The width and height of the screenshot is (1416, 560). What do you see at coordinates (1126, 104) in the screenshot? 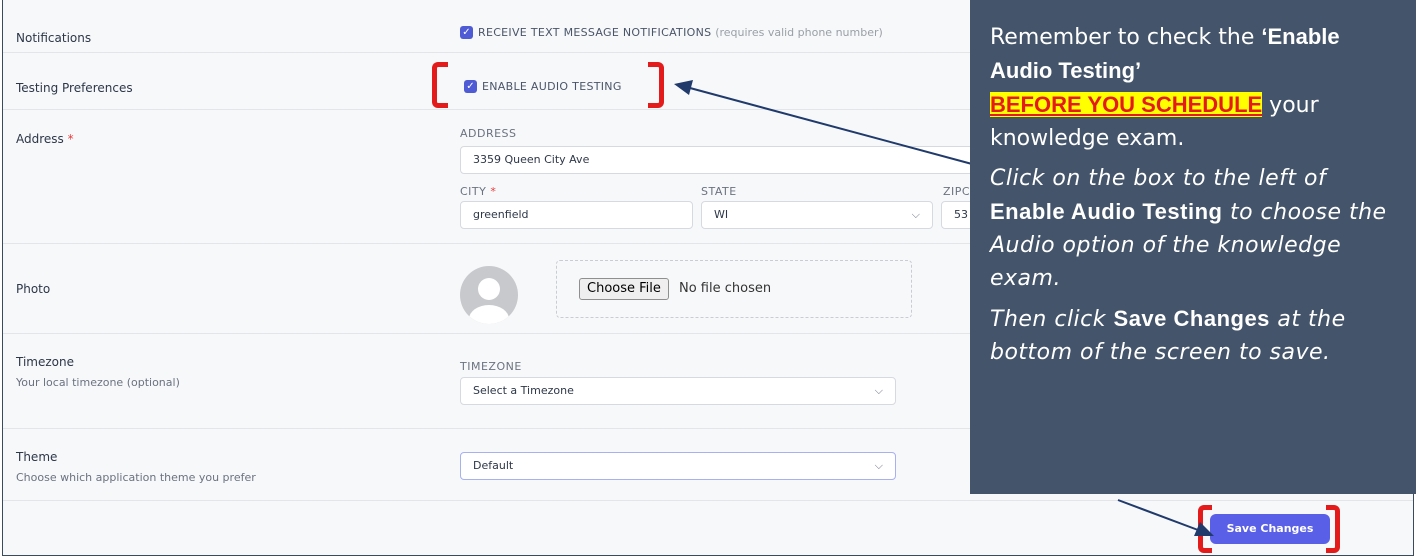
I see `highlighted-warning: BEFORE YOU SCHEDULE` at bounding box center [1126, 104].